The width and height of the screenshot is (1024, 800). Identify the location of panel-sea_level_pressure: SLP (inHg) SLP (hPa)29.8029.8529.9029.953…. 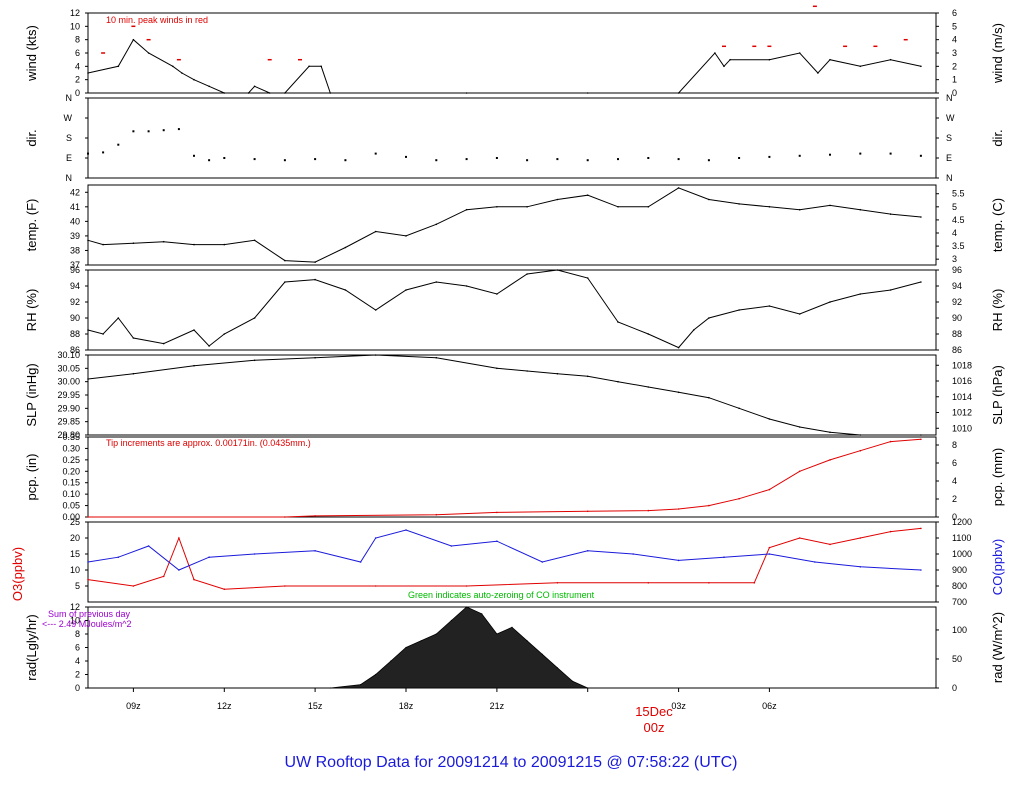
(514, 395).